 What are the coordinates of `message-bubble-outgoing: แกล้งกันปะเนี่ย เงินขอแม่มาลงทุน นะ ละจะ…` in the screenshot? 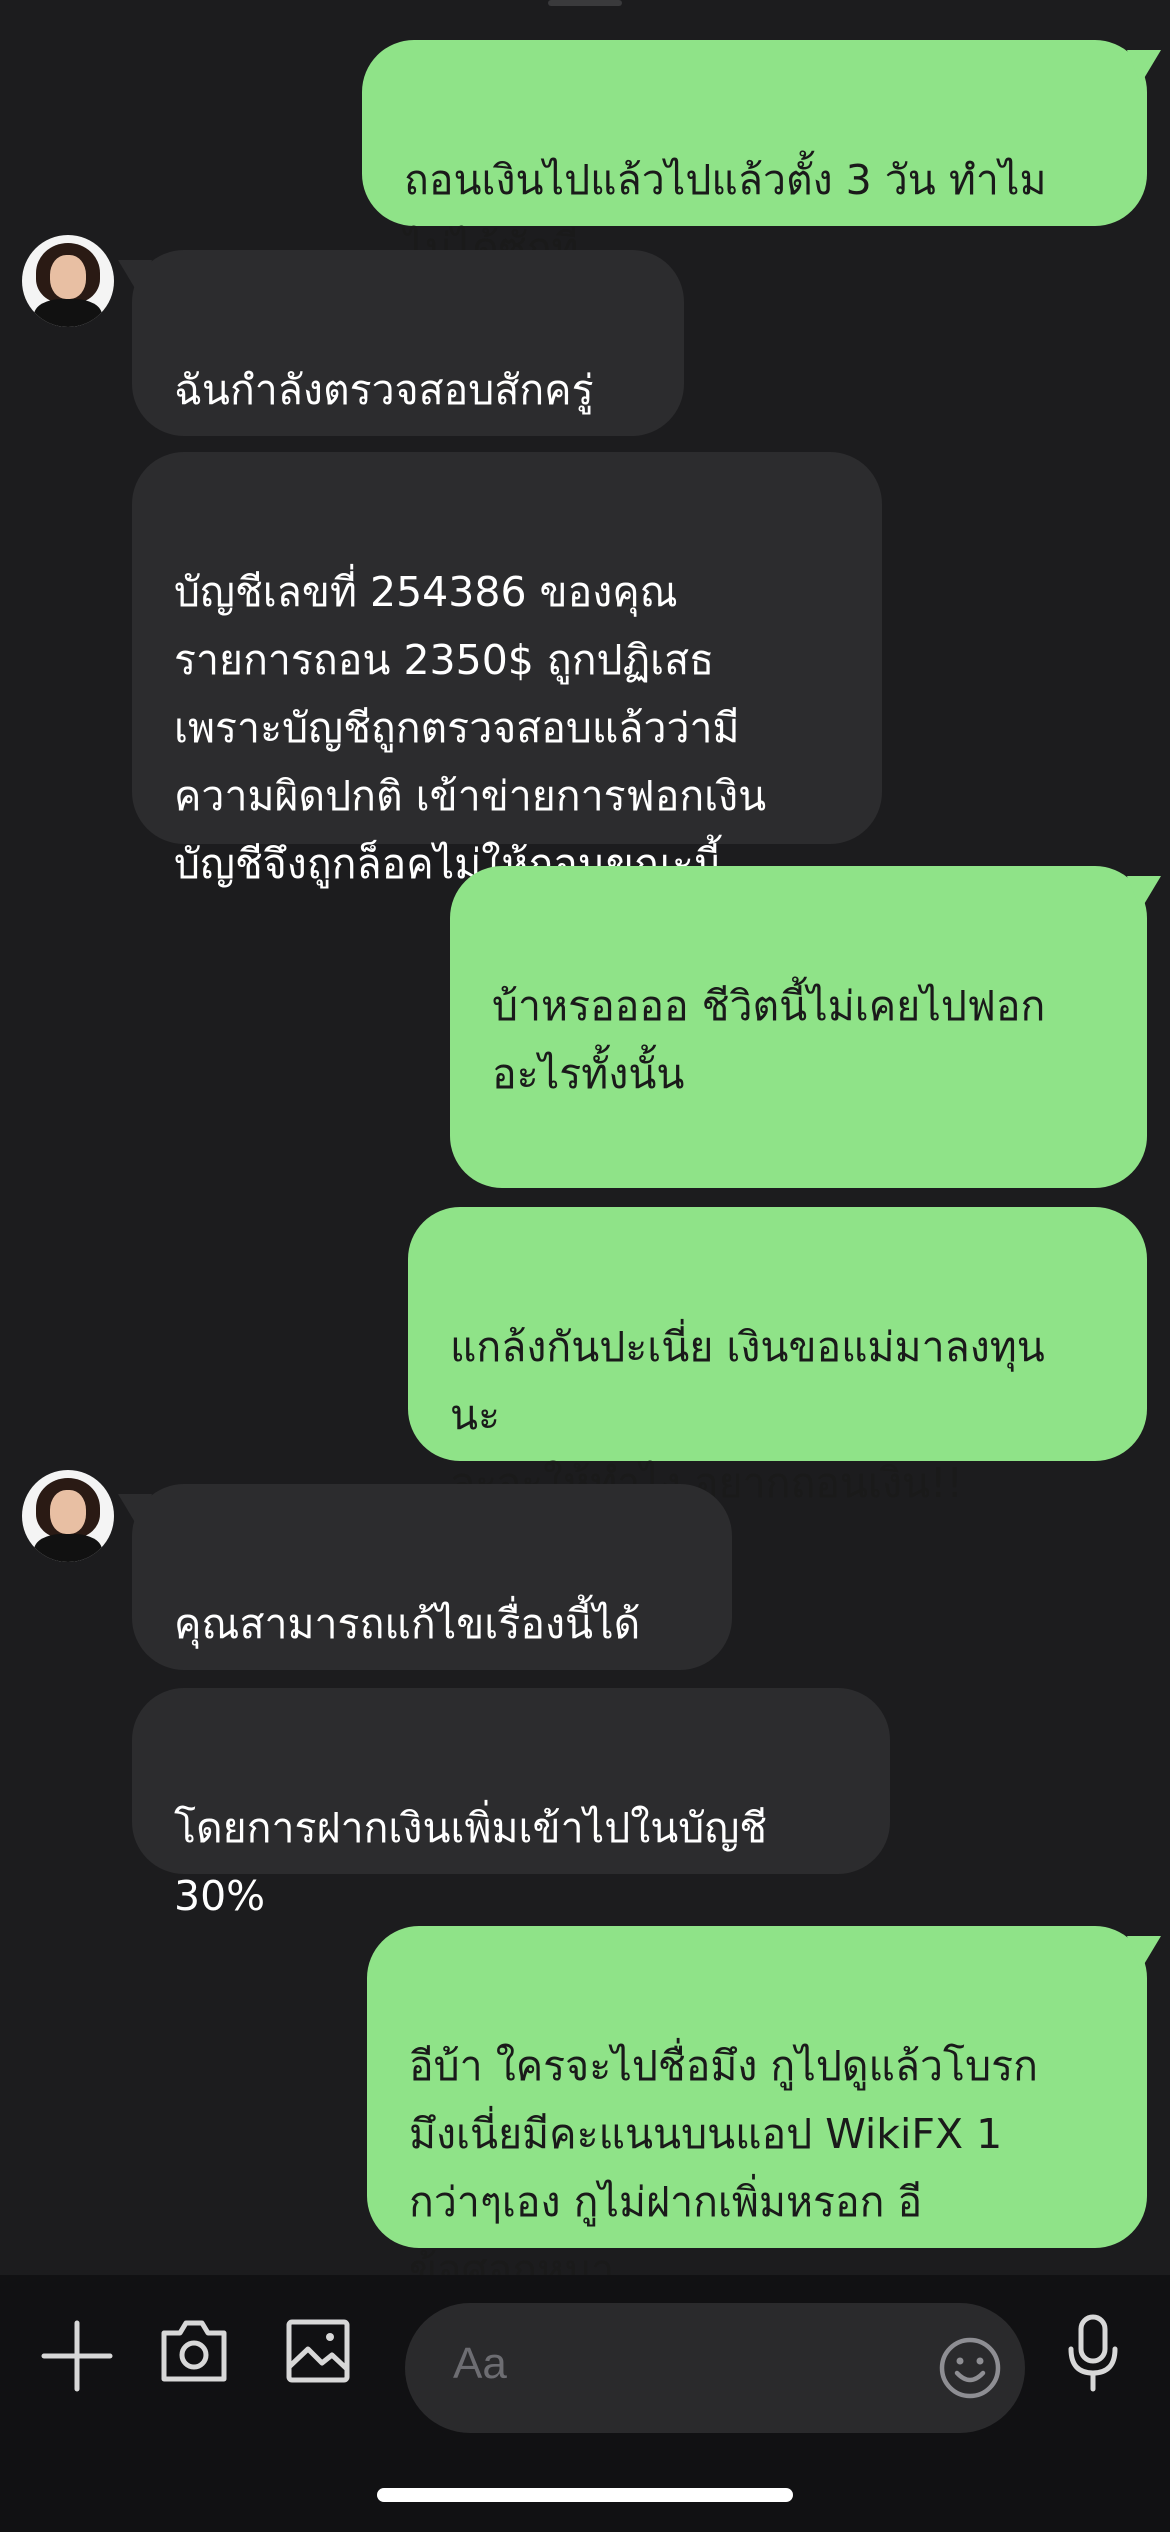 It's located at (777, 1357).